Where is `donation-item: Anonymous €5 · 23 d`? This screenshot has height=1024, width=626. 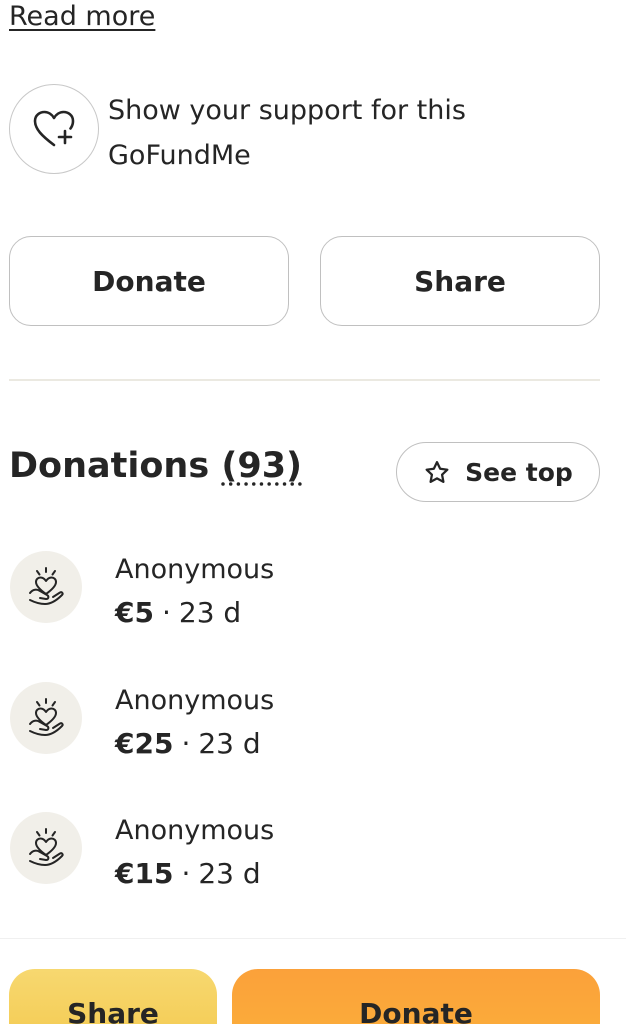 donation-item: Anonymous €5 · 23 d is located at coordinates (142, 593).